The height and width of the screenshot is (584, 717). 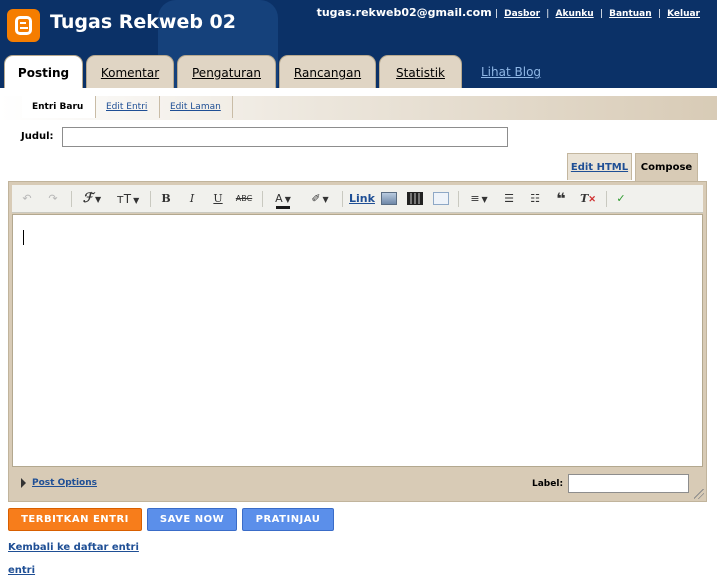 I want to click on post-options-label: Post Options, so click(x=64, y=483).